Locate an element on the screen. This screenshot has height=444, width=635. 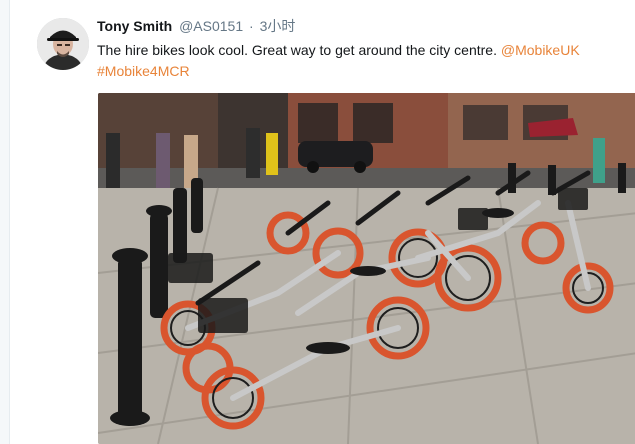
tweet-header: Tony Smith @AS0151 · 3小时 is located at coordinates (196, 26).